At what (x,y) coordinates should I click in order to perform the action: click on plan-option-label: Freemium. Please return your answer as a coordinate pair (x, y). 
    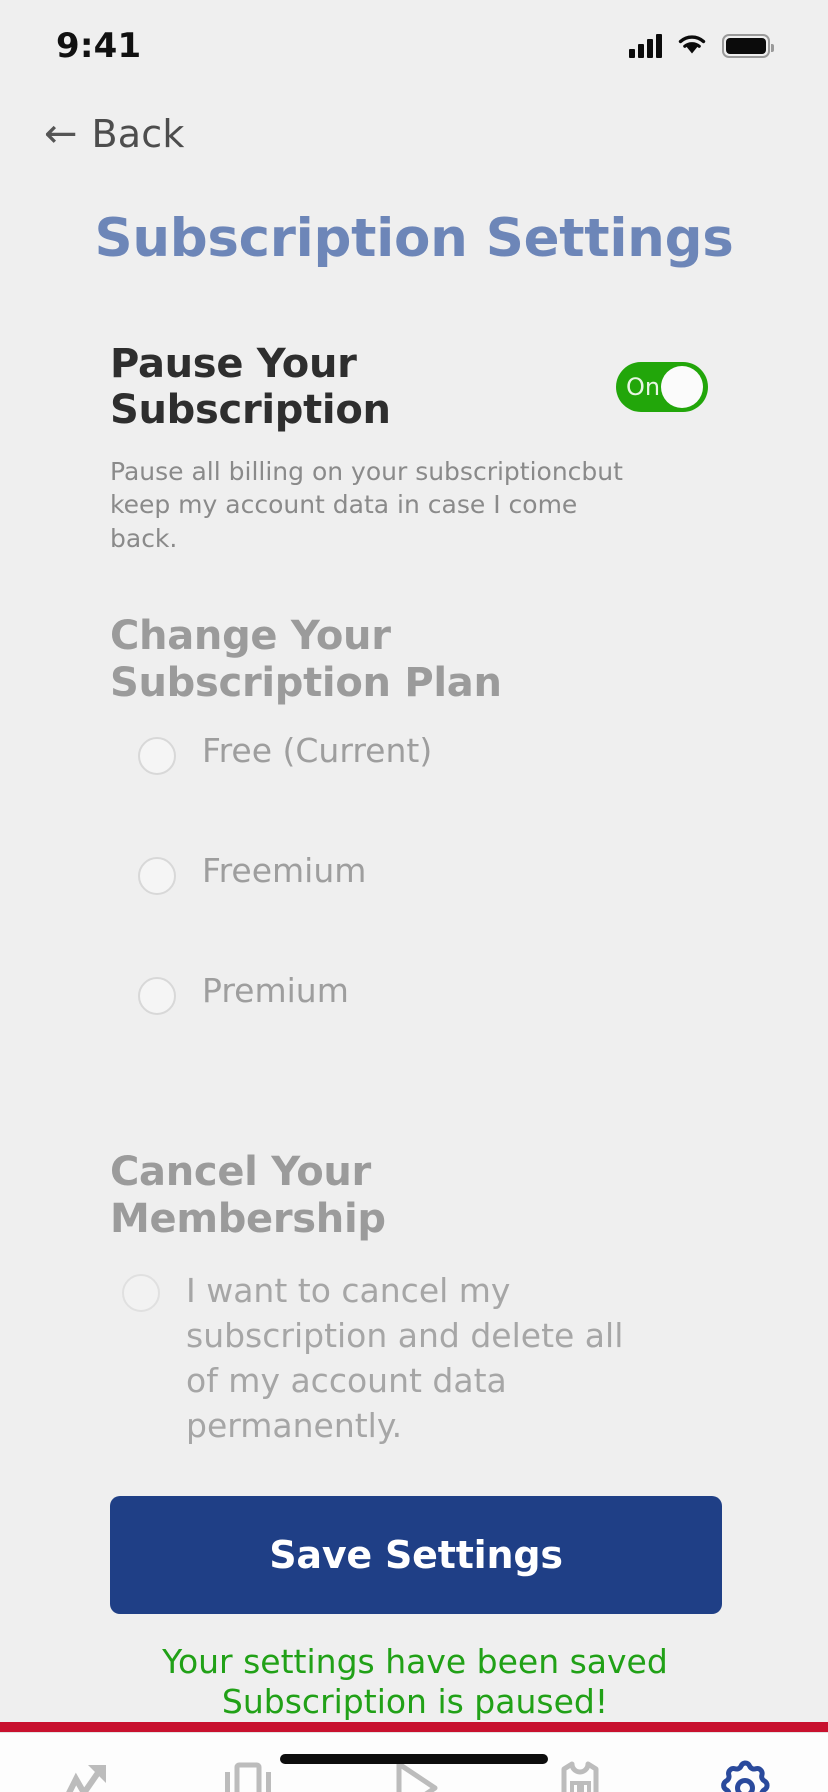
    Looking at the image, I should click on (284, 871).